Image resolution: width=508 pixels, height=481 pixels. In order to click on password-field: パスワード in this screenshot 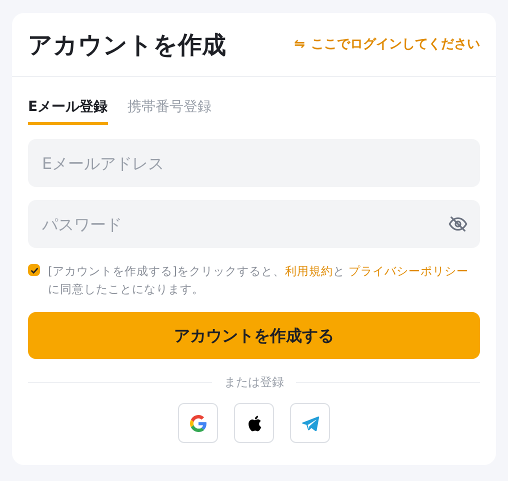, I will do `click(254, 224)`.